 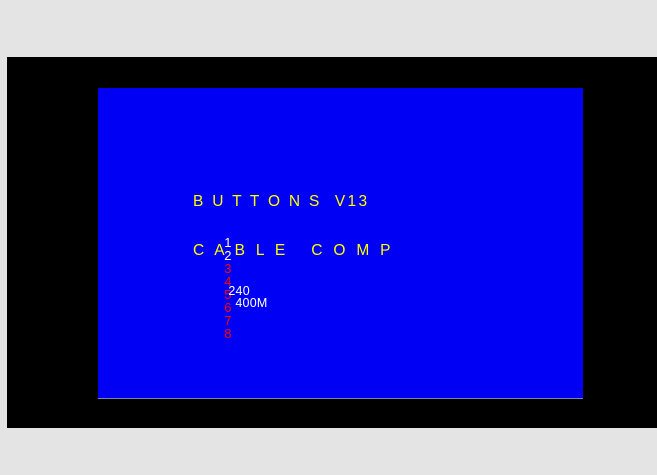 What do you see at coordinates (233, 297) in the screenshot?
I see `cable-comp-values: 240 400M` at bounding box center [233, 297].